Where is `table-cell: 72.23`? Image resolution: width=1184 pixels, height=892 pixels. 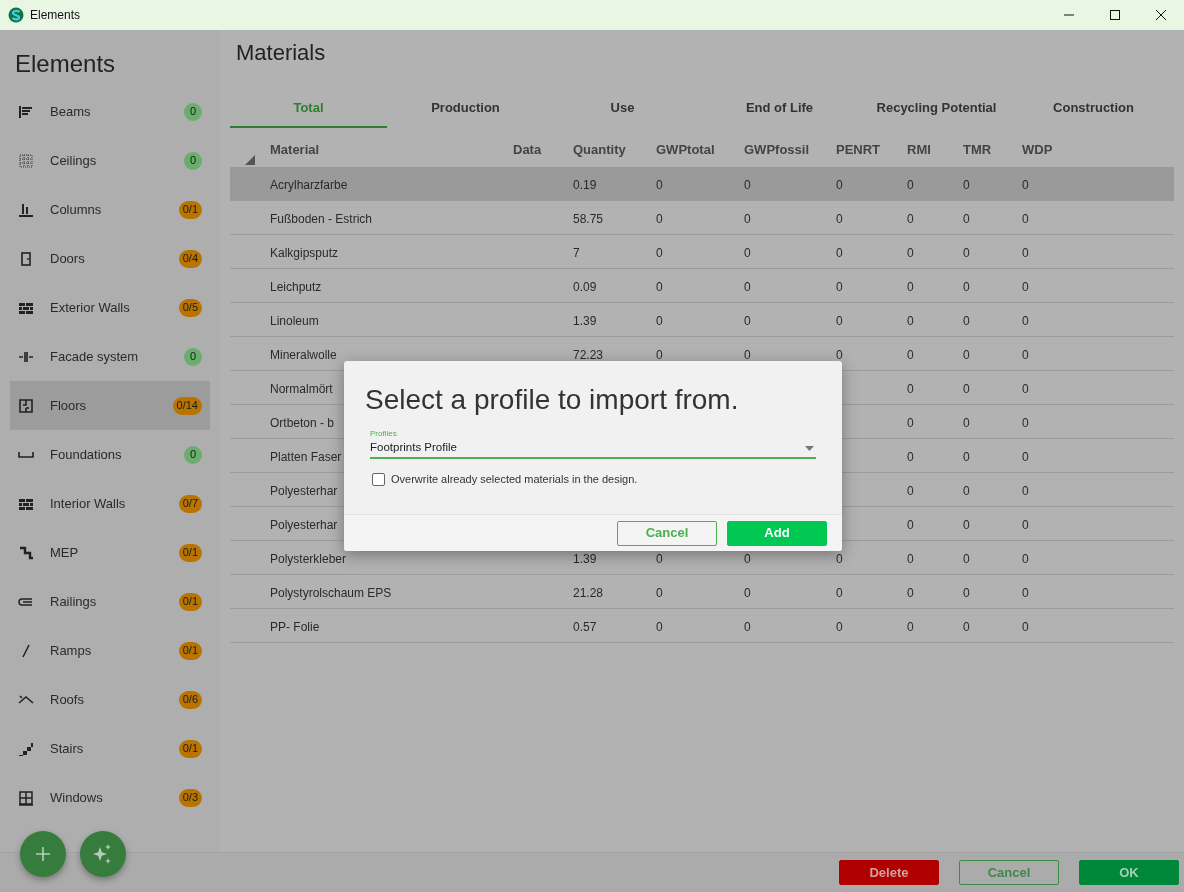 table-cell: 72.23 is located at coordinates (588, 354).